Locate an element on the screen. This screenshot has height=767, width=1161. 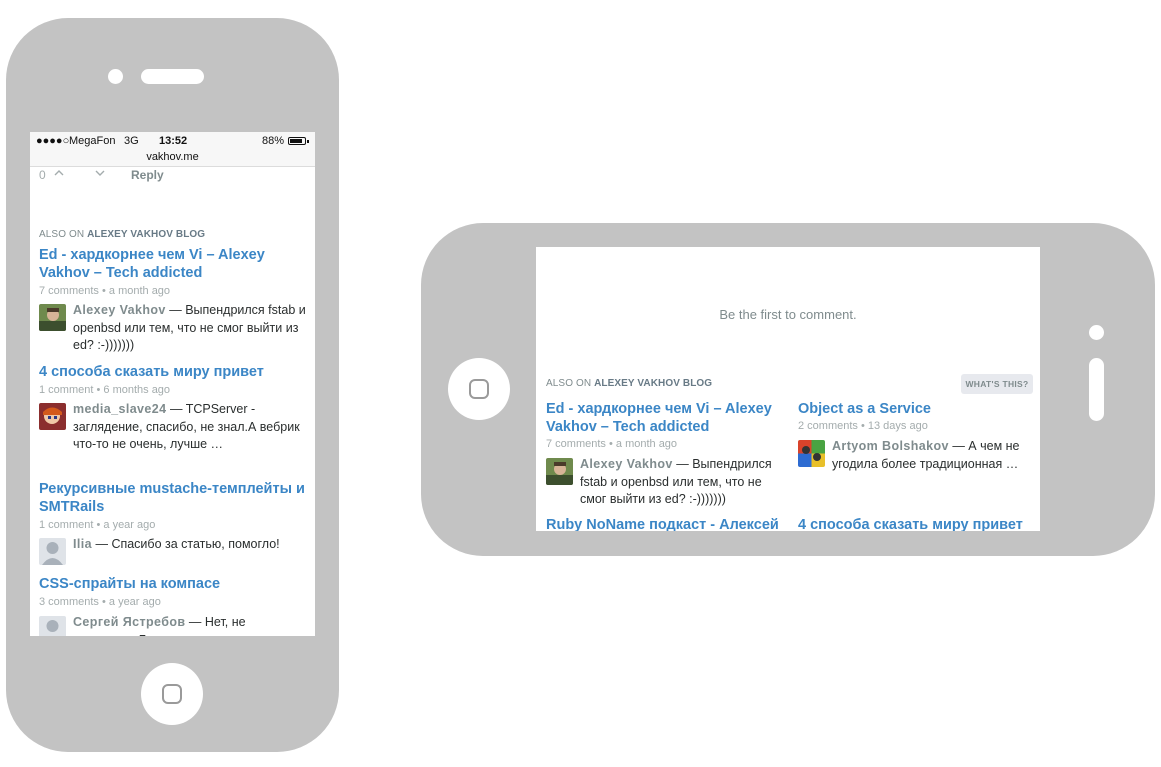
discussion-title: Ruby NoName подкаст - Алексей is located at coordinates (666, 523).